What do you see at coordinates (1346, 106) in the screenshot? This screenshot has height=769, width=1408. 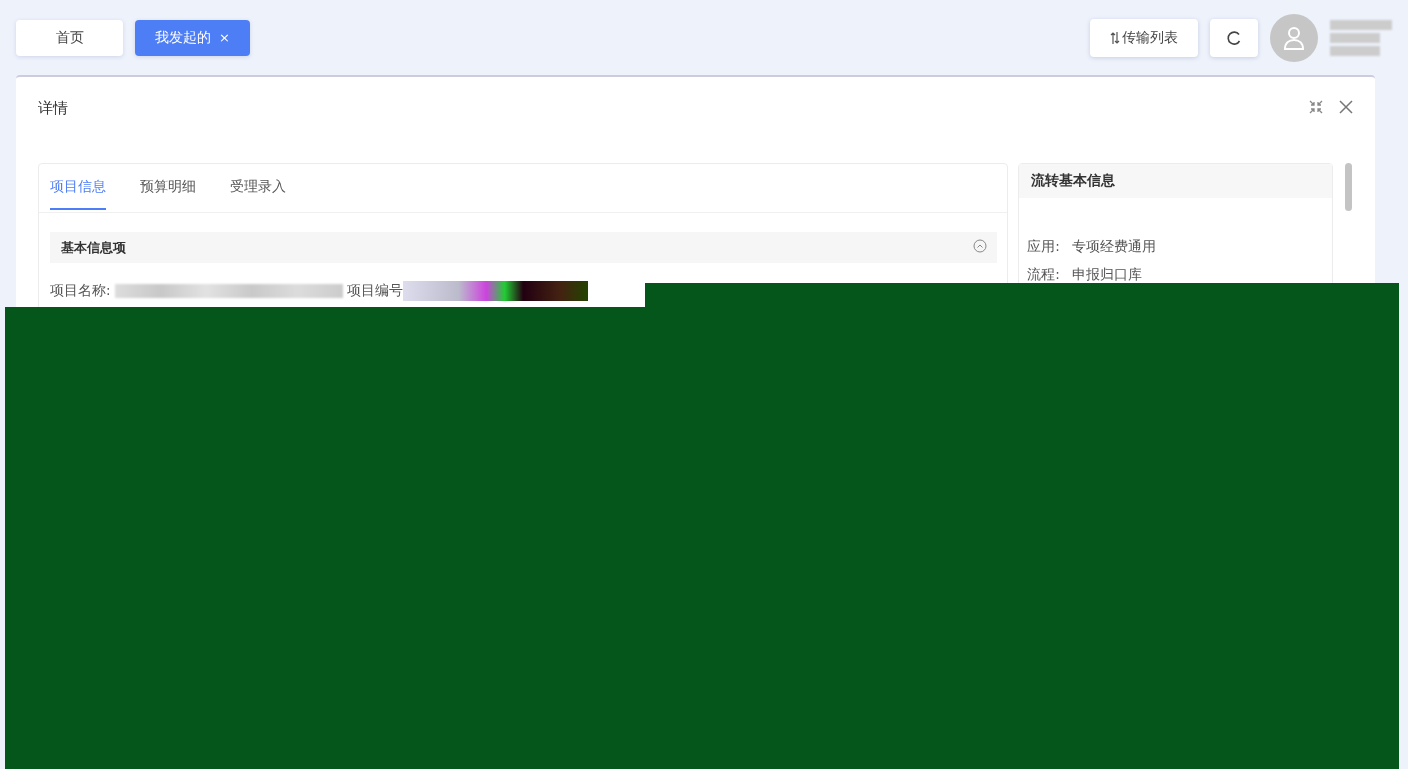 I see `close-icon` at bounding box center [1346, 106].